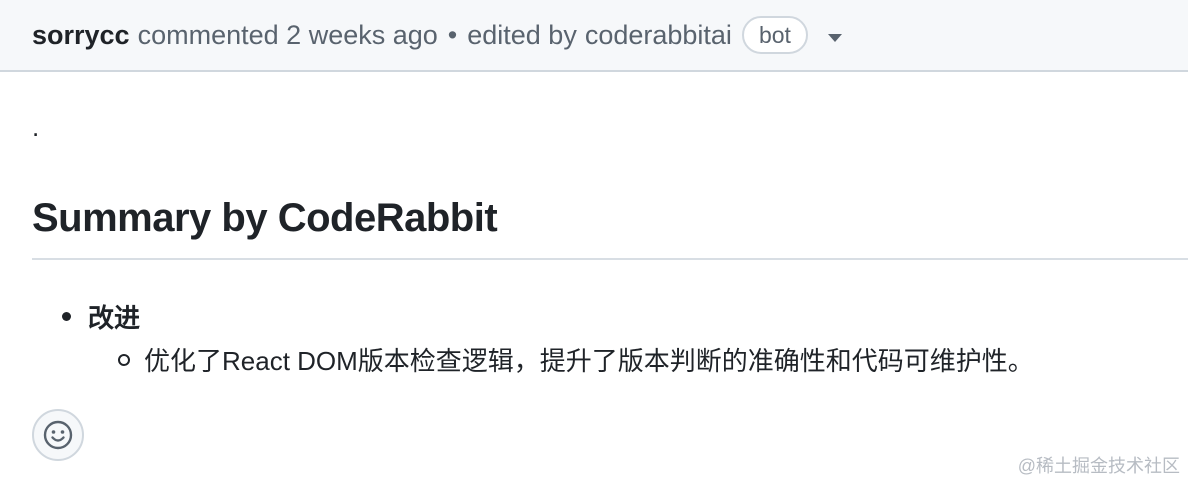 Image resolution: width=1188 pixels, height=480 pixels. What do you see at coordinates (265, 218) in the screenshot?
I see `summary-heading: Summary by CodeRabbit` at bounding box center [265, 218].